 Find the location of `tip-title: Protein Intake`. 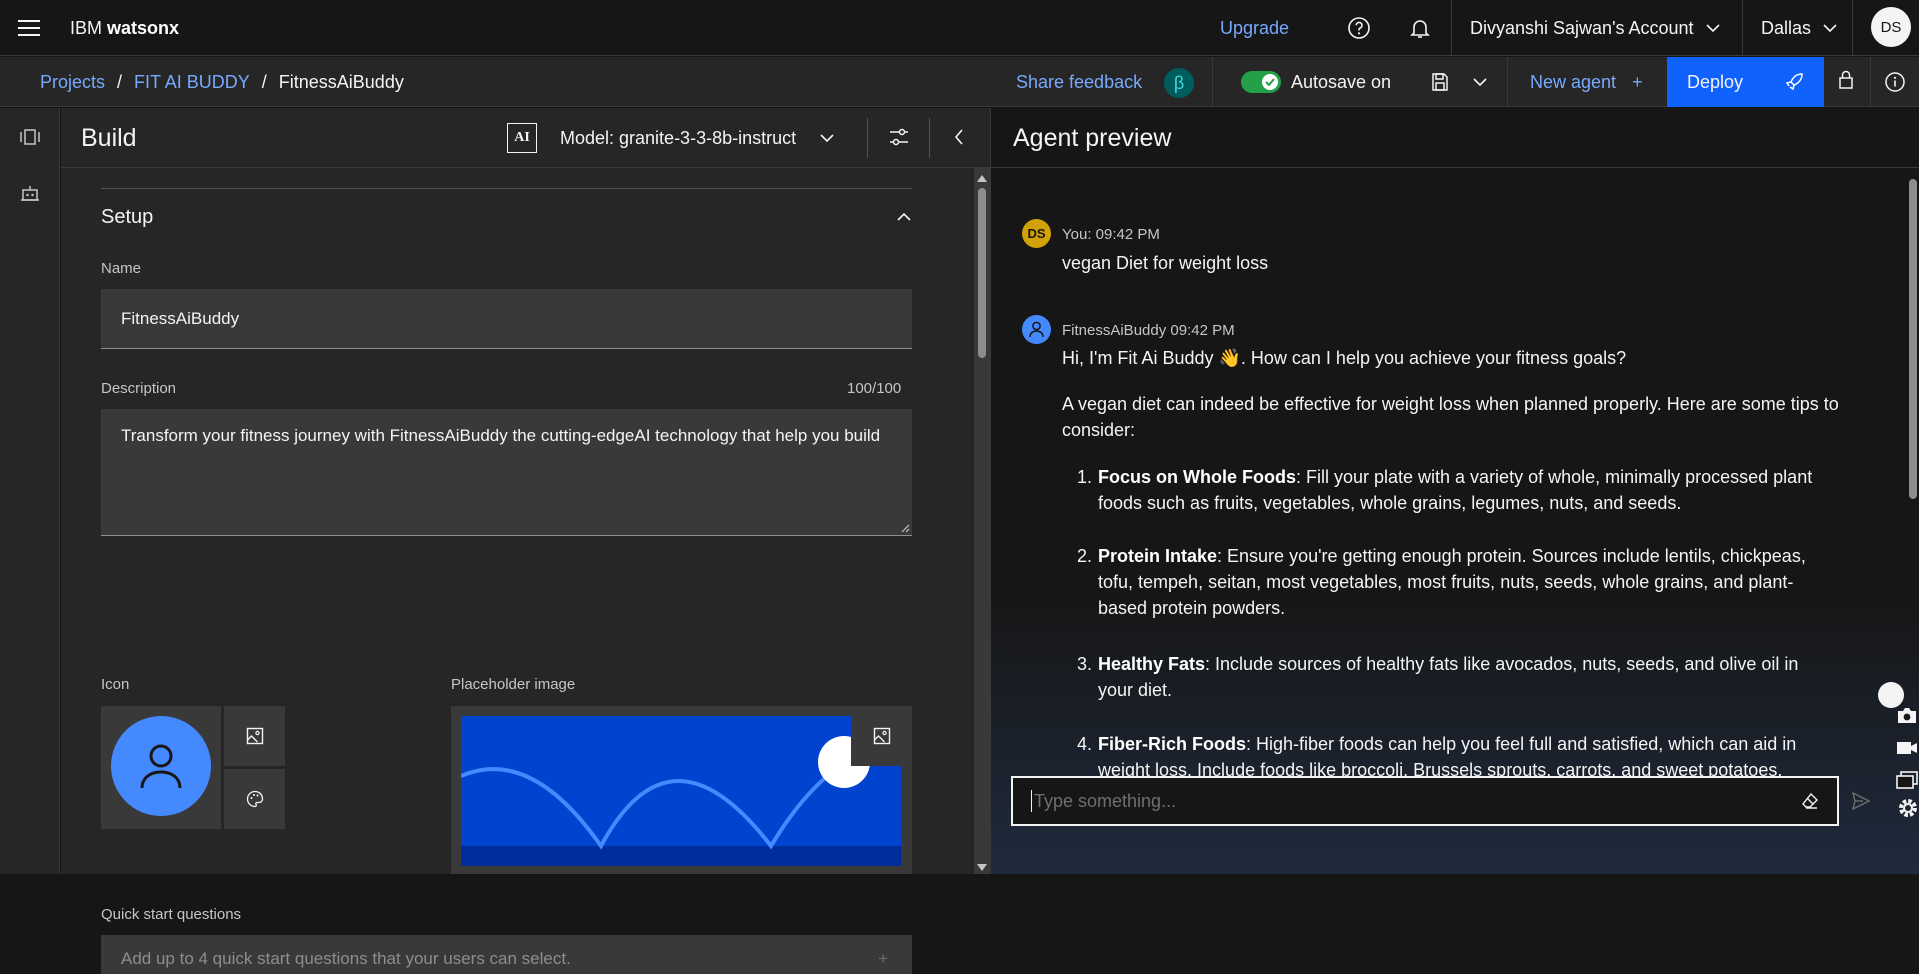

tip-title: Protein Intake is located at coordinates (1158, 556).